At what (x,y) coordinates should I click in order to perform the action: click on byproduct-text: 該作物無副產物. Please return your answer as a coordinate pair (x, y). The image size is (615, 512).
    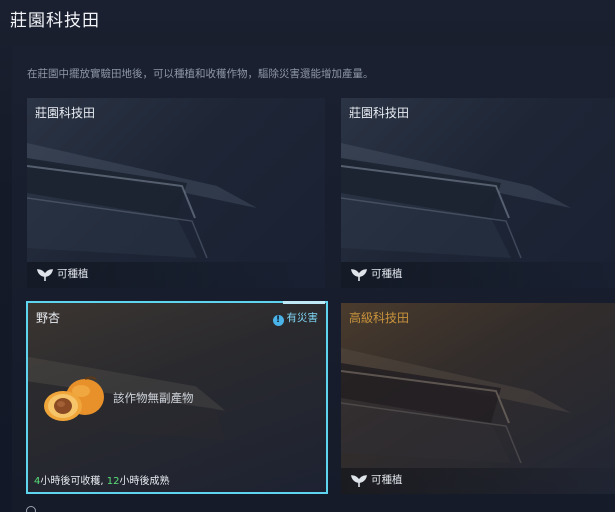
    Looking at the image, I should click on (153, 398).